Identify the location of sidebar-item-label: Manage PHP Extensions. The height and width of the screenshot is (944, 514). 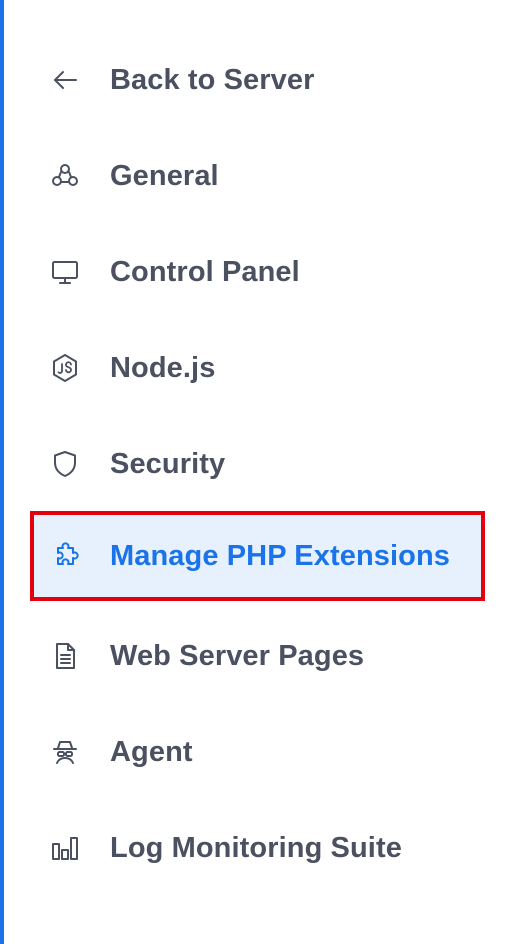
(280, 555).